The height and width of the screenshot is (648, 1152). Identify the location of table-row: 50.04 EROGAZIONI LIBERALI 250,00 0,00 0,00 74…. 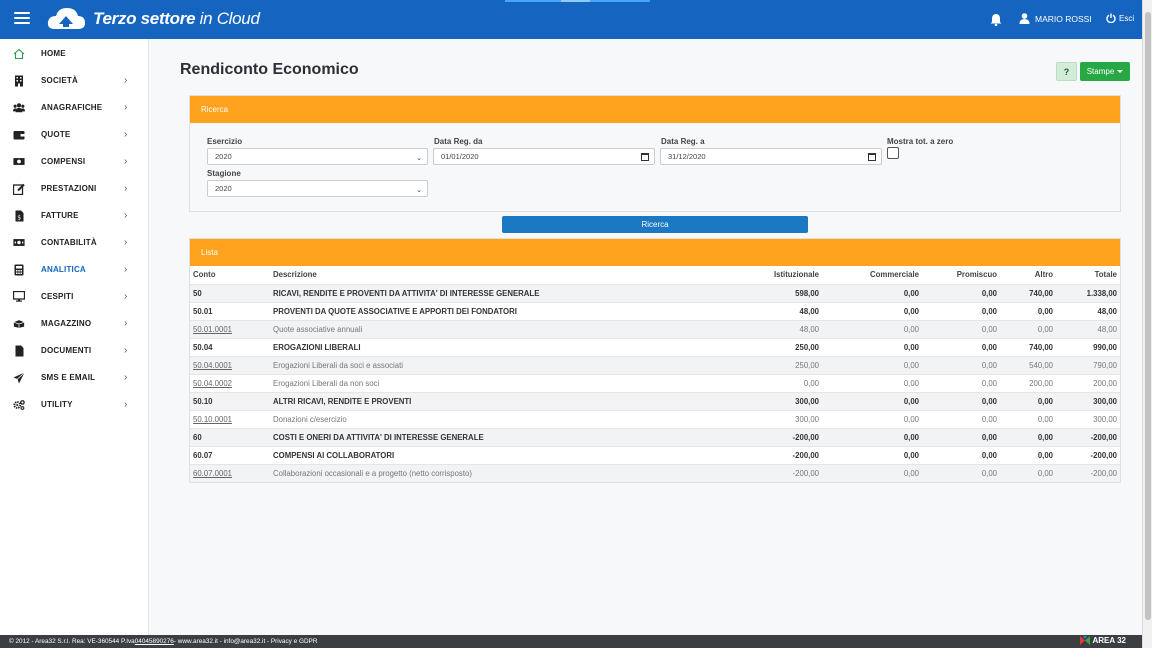
(655, 346).